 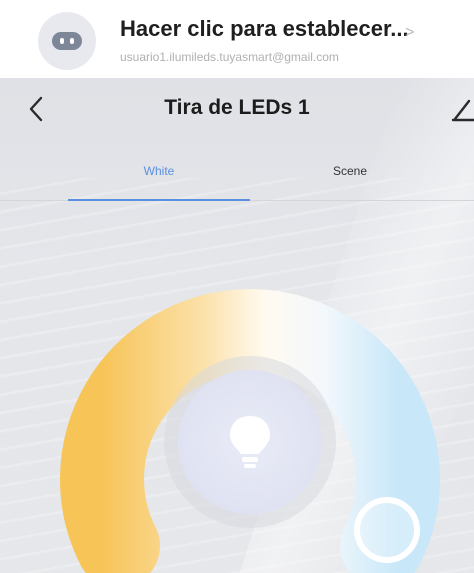 I want to click on tab-scene: Scene, so click(x=350, y=180).